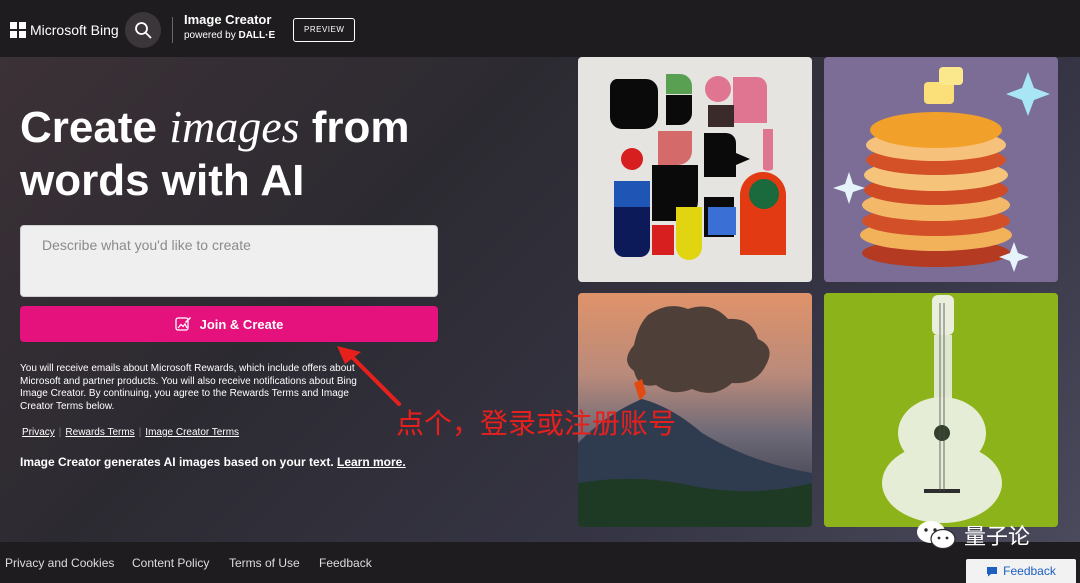  I want to click on footer-feedback-link: Feedback, so click(345, 563).